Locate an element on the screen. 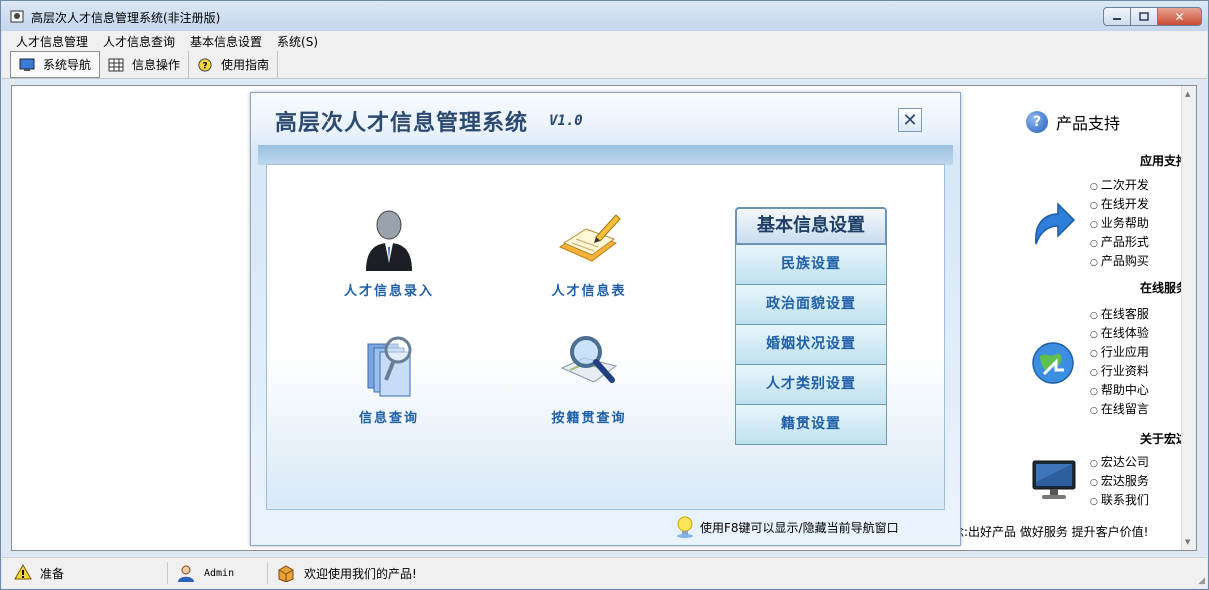  toolbar-system-nav-button: 系统导航 is located at coordinates (55, 64).